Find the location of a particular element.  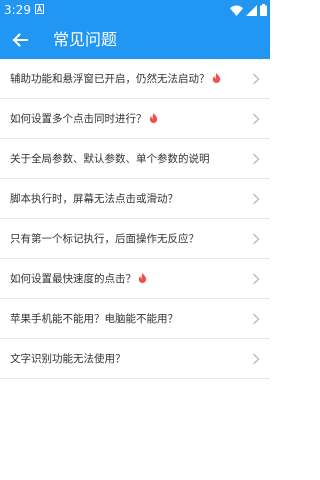

faq-item-5: 只有第一个标记执行，后面操作无反应？ is located at coordinates (135, 239).